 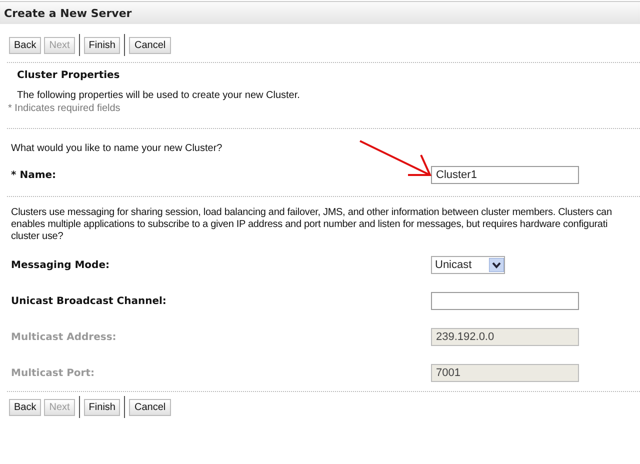 What do you see at coordinates (496, 265) in the screenshot?
I see `dropdown-arrow-icon` at bounding box center [496, 265].